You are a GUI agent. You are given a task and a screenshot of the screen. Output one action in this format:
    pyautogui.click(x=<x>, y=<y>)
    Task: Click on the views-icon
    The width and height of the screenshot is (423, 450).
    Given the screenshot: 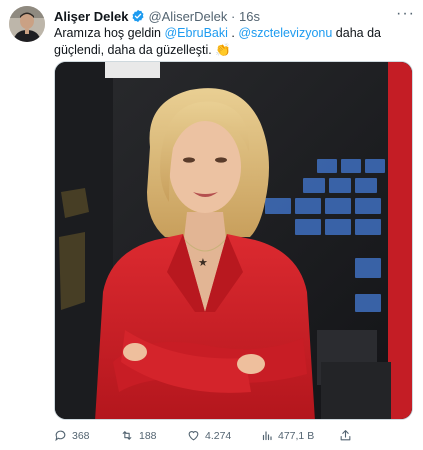 What is the action you would take?
    pyautogui.click(x=269, y=436)
    